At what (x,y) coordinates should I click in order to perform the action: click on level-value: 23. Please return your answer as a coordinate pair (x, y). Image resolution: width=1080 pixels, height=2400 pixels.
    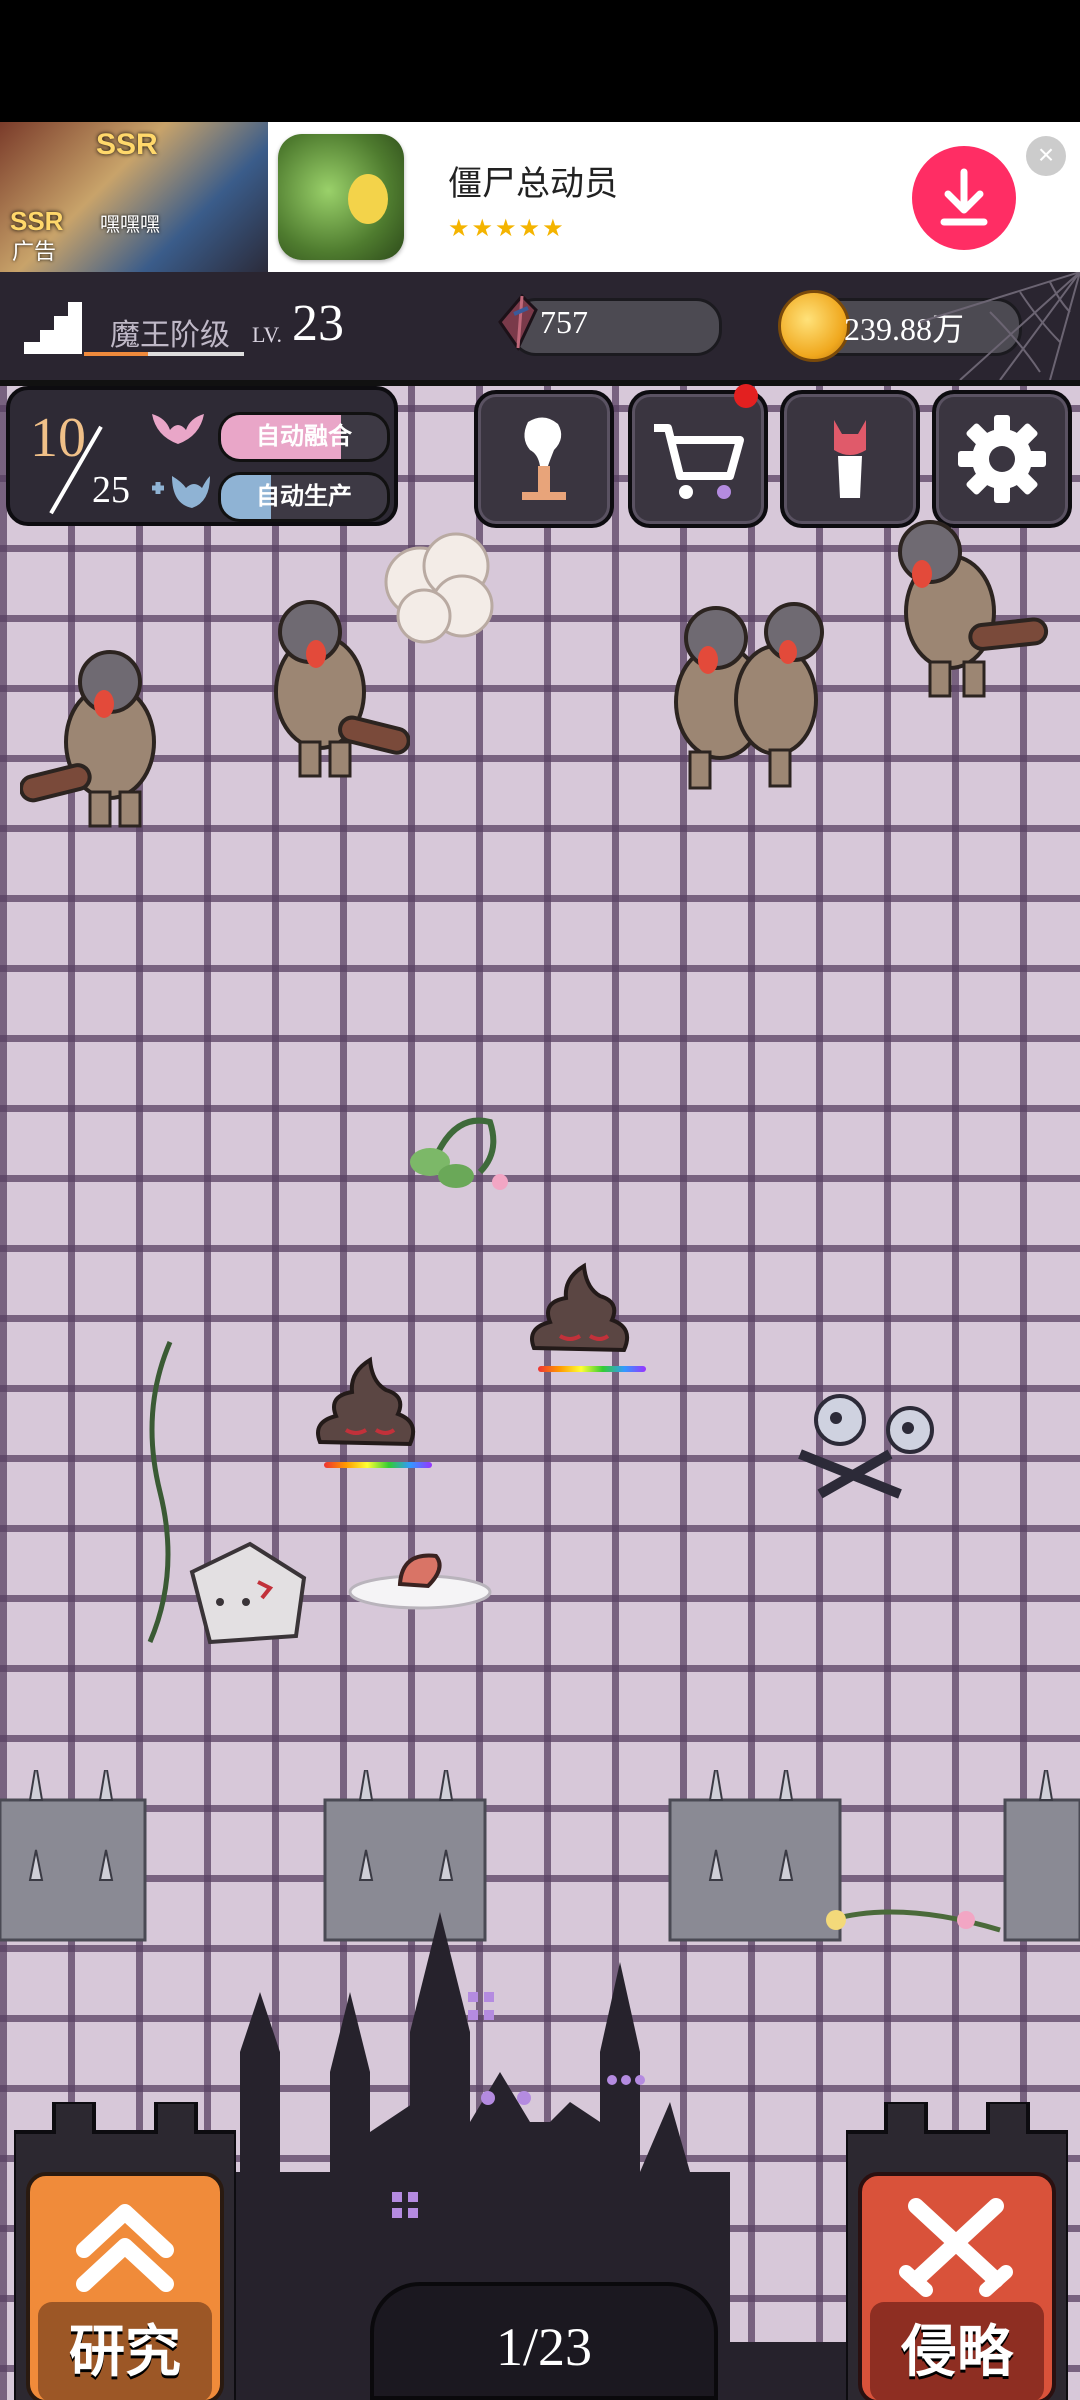
    Looking at the image, I should click on (318, 323).